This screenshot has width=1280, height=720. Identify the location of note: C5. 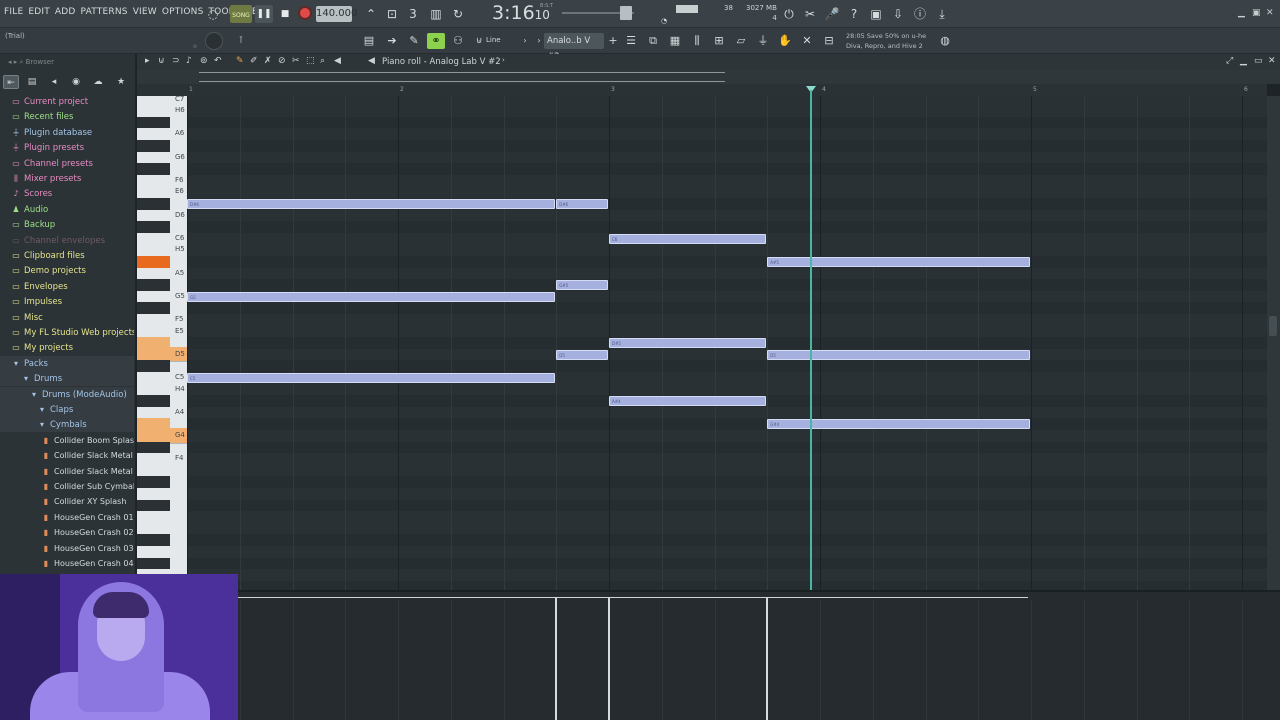
(371, 377).